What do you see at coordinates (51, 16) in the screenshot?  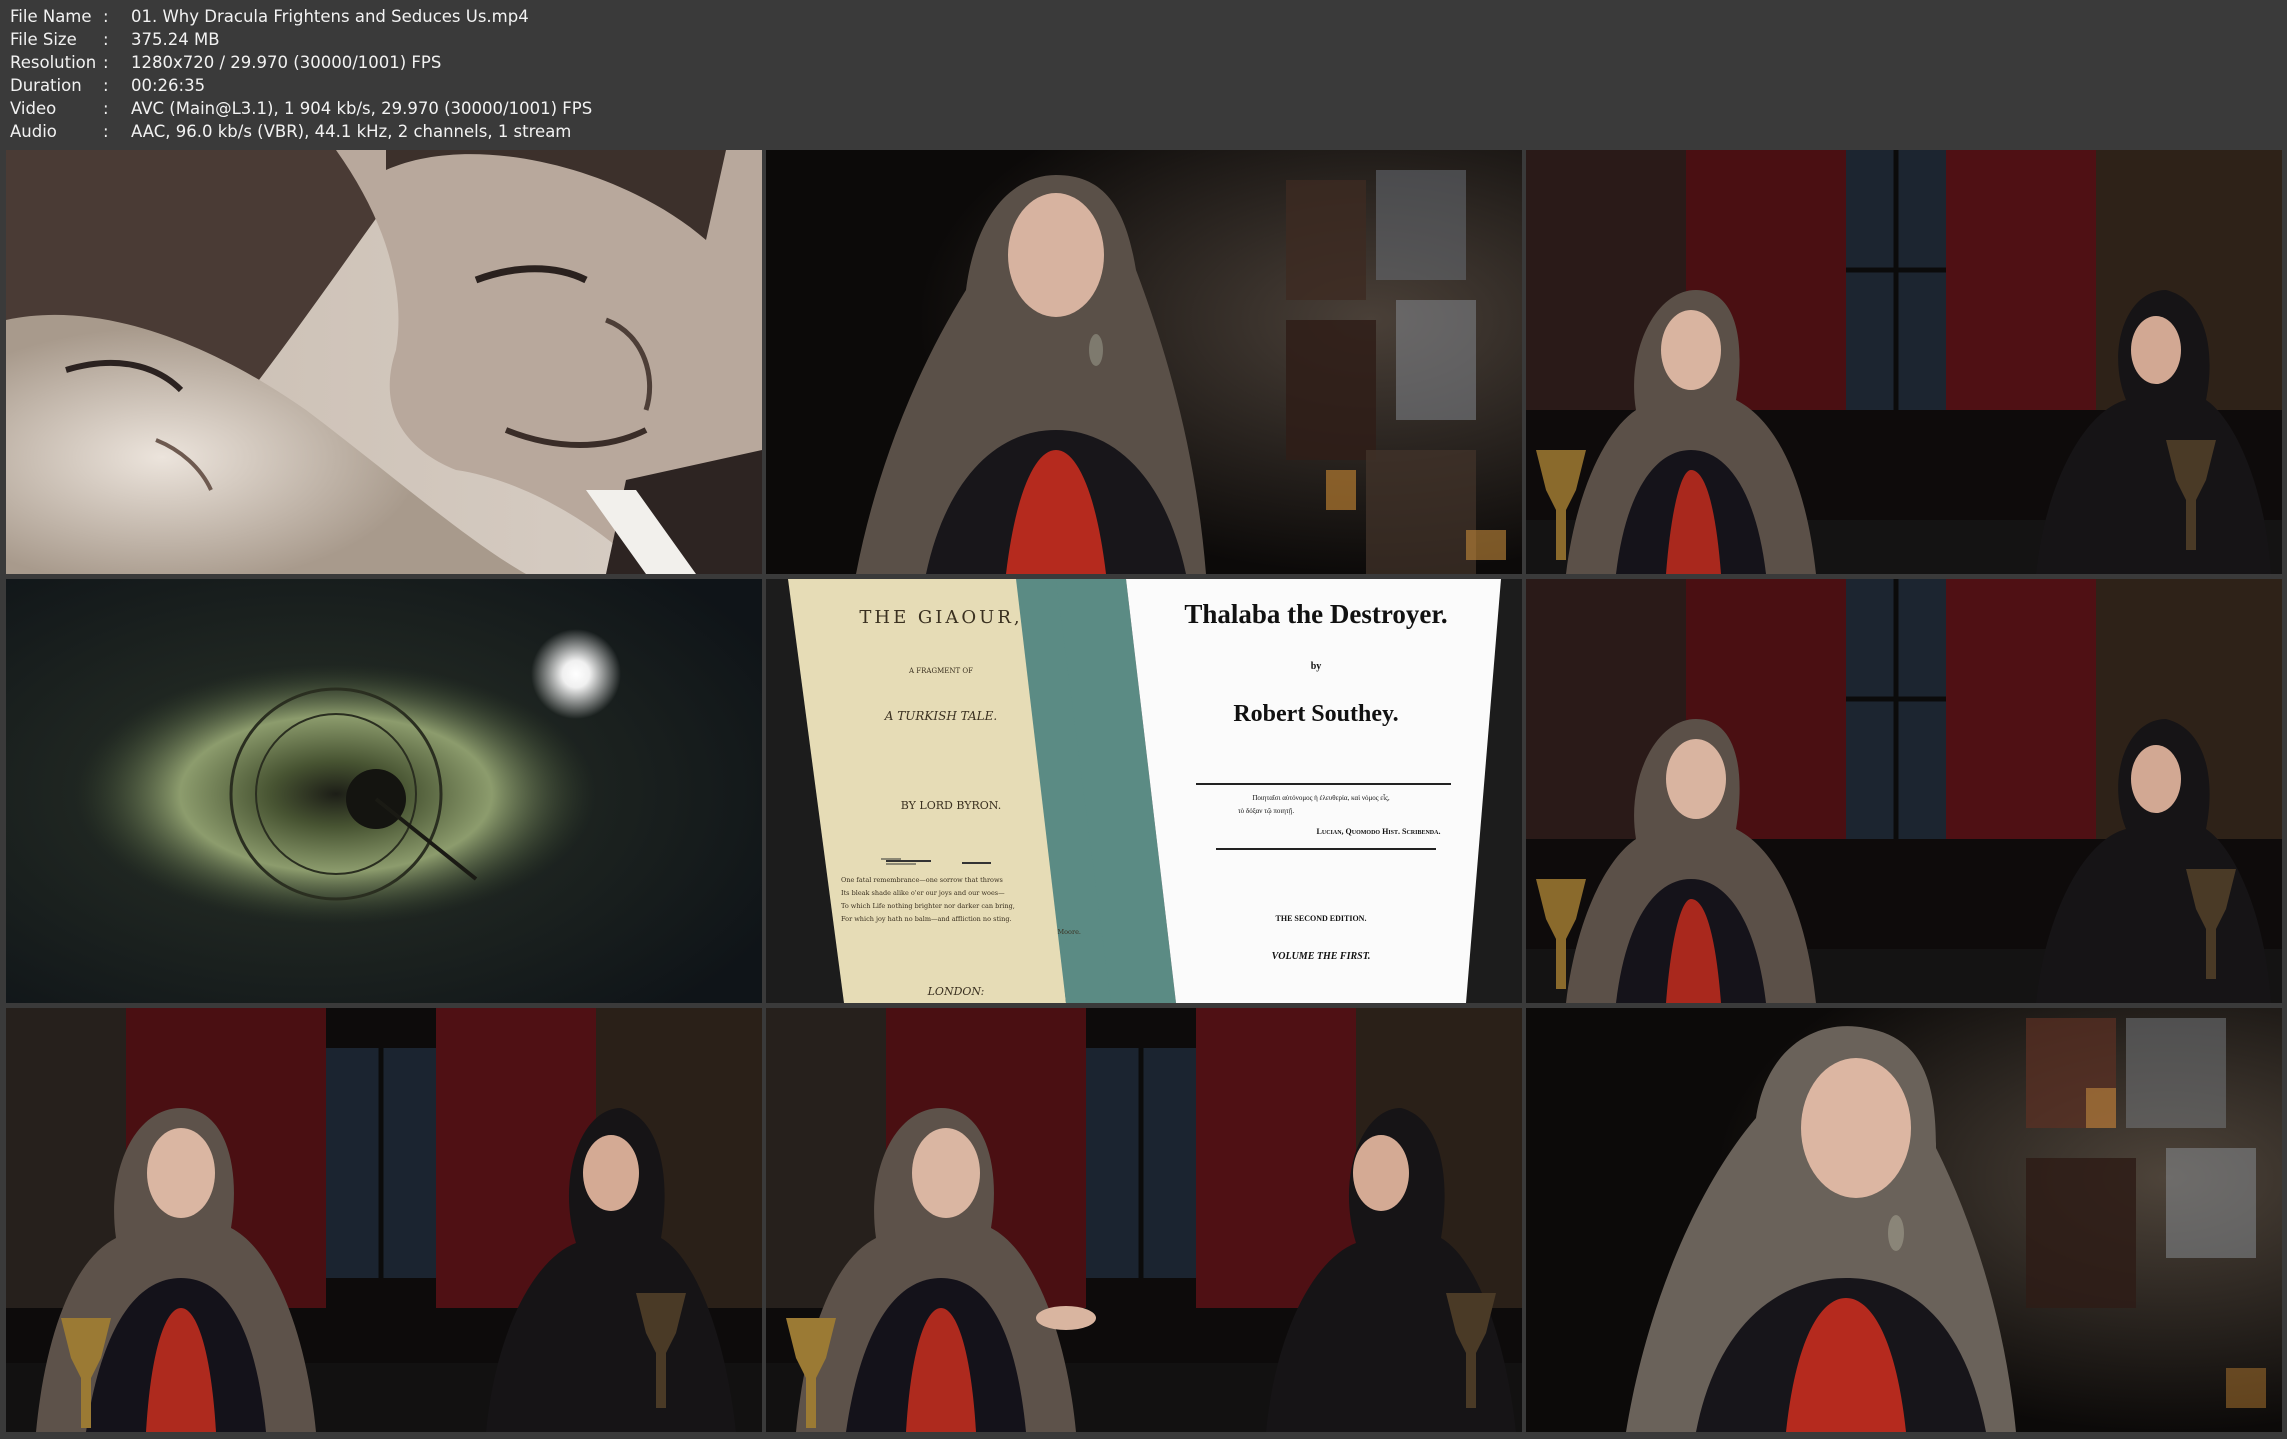 I see `info-key: File Name` at bounding box center [51, 16].